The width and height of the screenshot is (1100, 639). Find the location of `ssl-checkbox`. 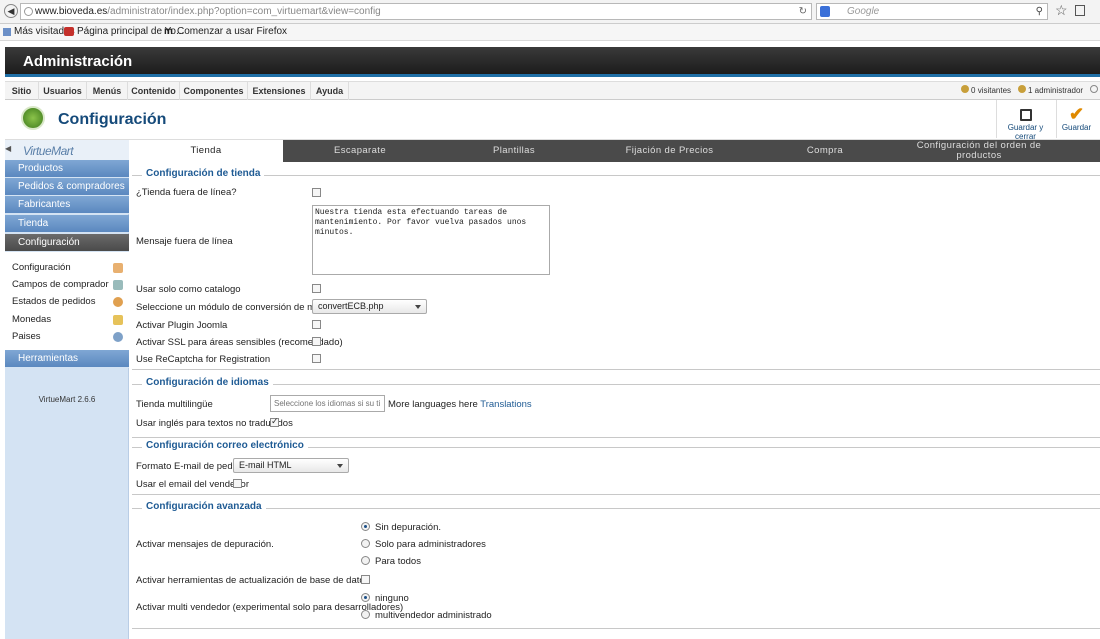

ssl-checkbox is located at coordinates (316, 341).